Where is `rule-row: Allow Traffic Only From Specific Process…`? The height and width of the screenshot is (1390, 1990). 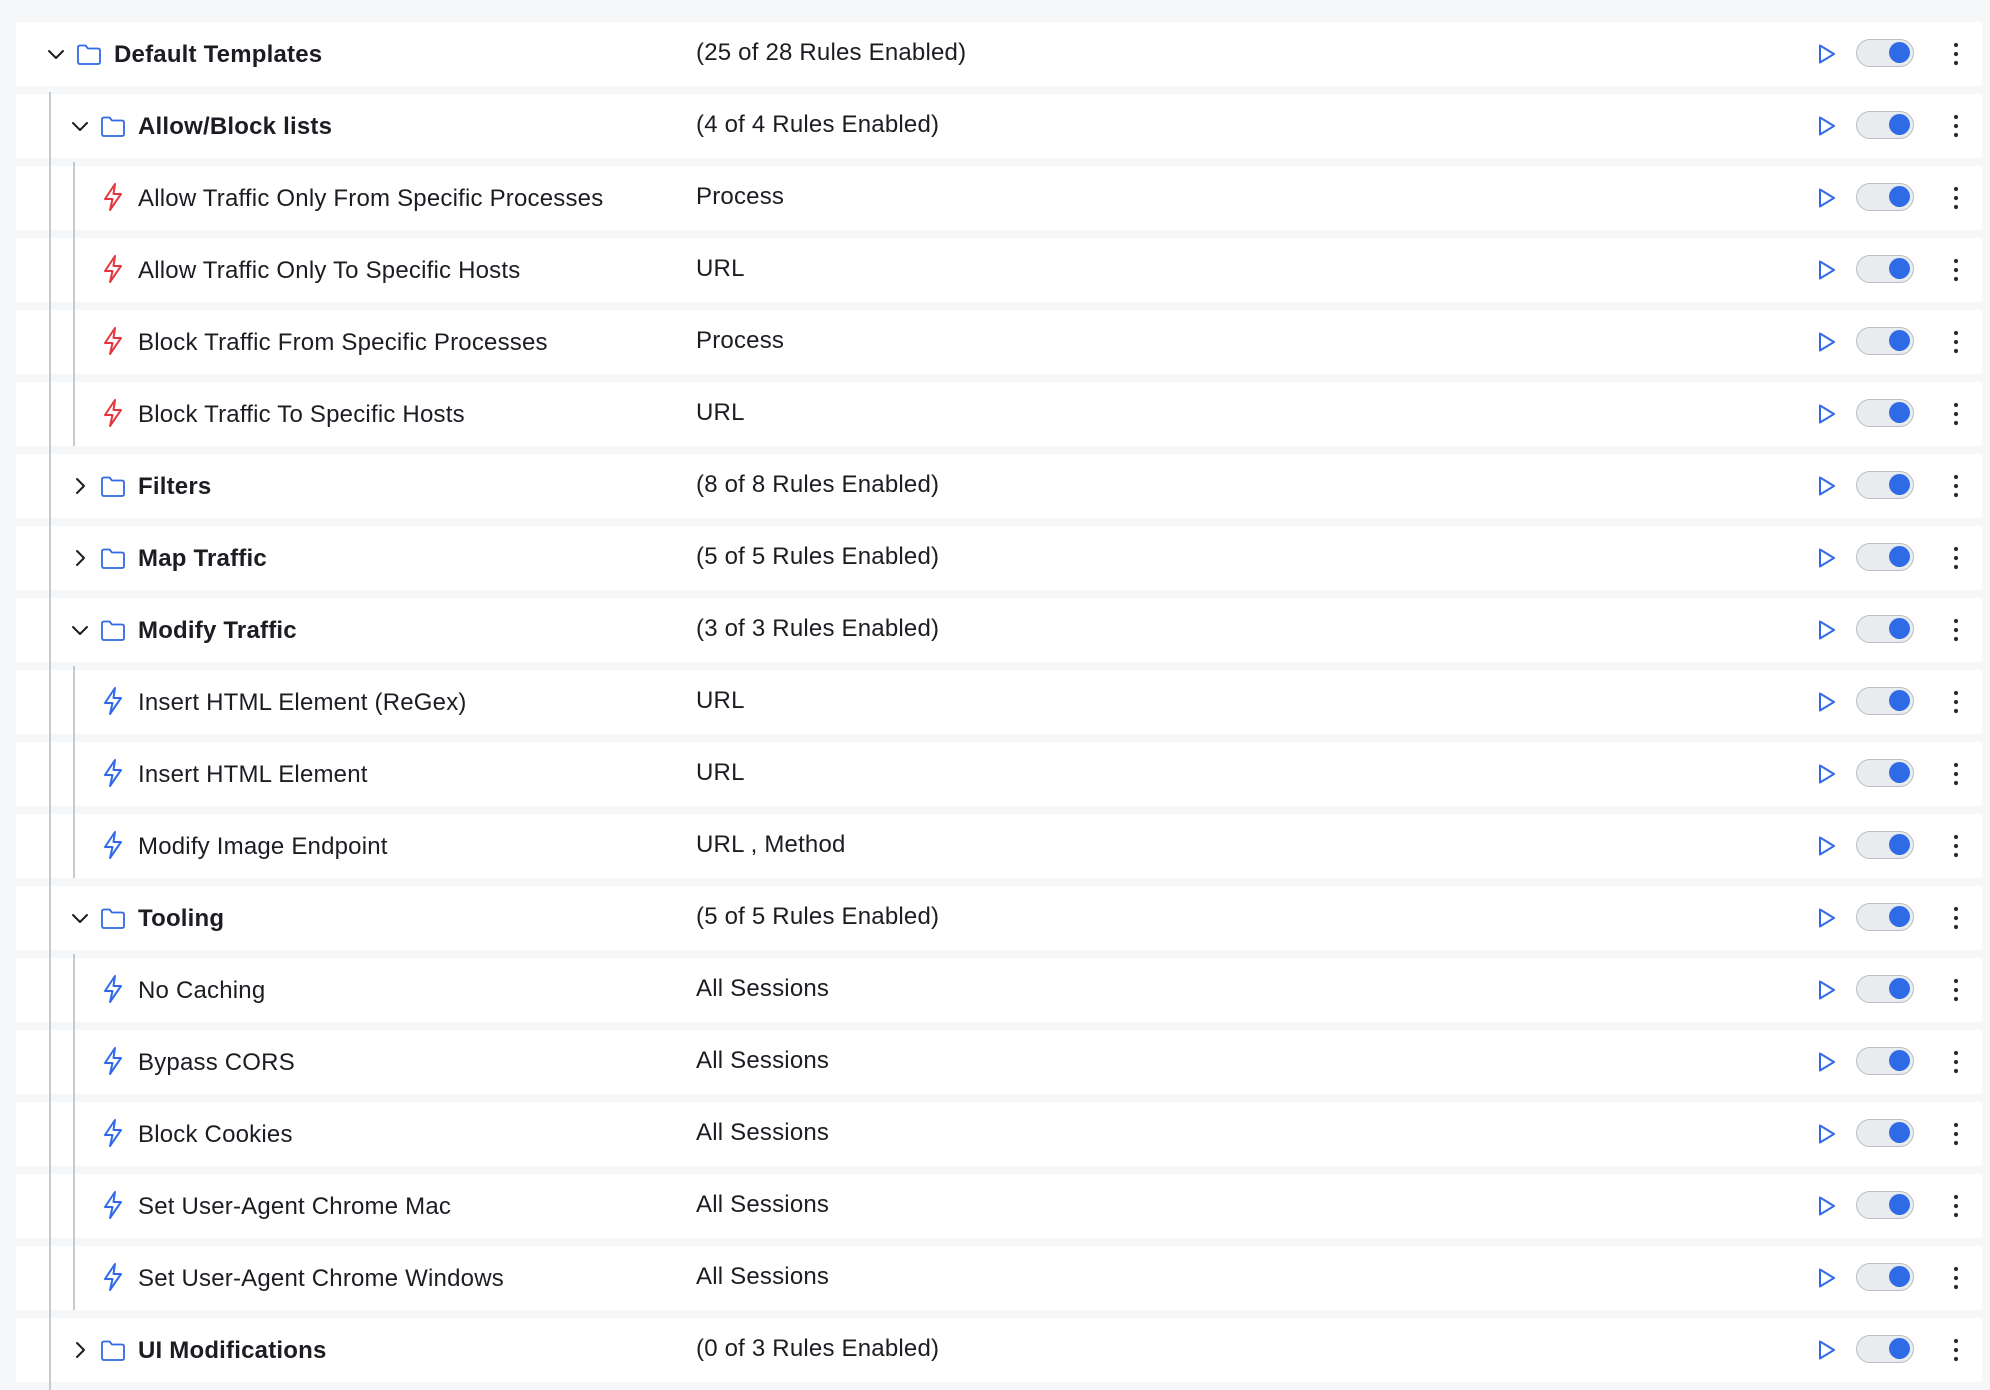
rule-row: Allow Traffic Only From Specific Process… is located at coordinates (999, 198).